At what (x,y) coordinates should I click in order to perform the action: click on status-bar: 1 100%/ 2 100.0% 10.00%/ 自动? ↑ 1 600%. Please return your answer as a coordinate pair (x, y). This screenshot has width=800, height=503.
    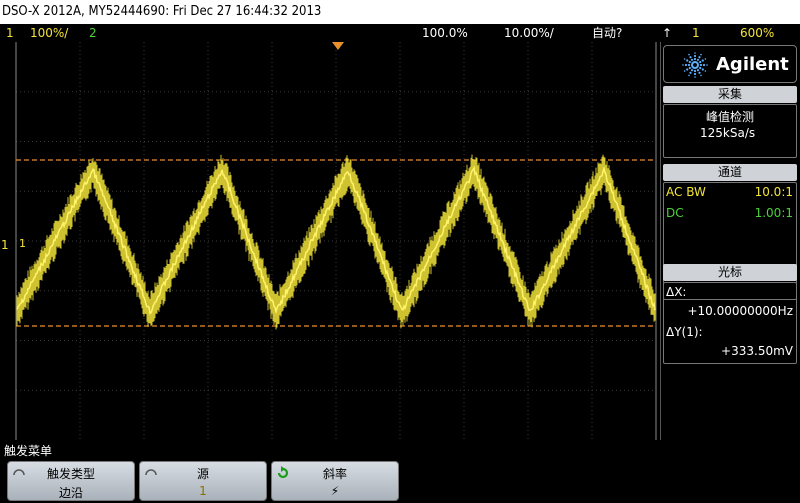
    Looking at the image, I should click on (400, 33).